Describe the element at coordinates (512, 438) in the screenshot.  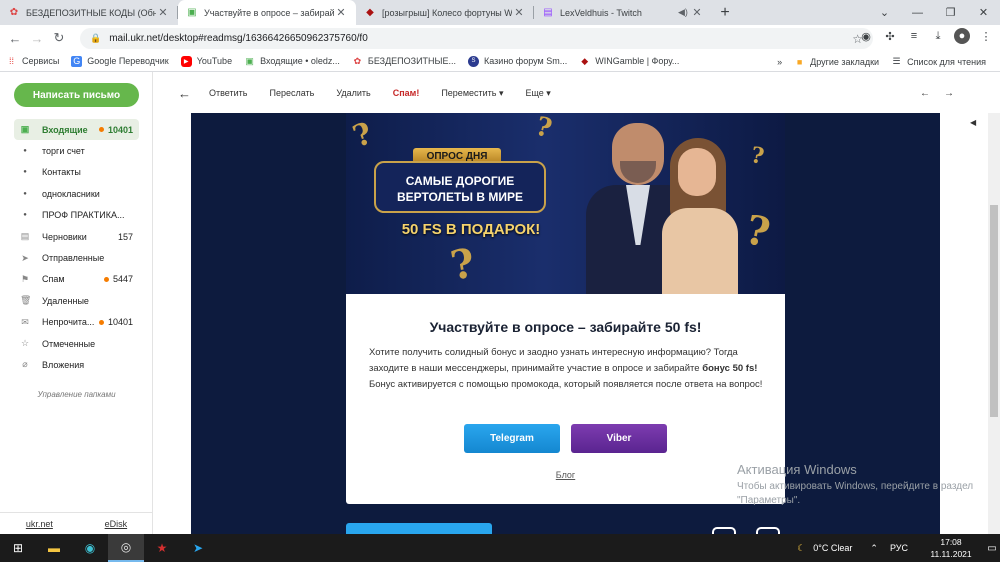
I see `telegram-button: Telegram` at that location.